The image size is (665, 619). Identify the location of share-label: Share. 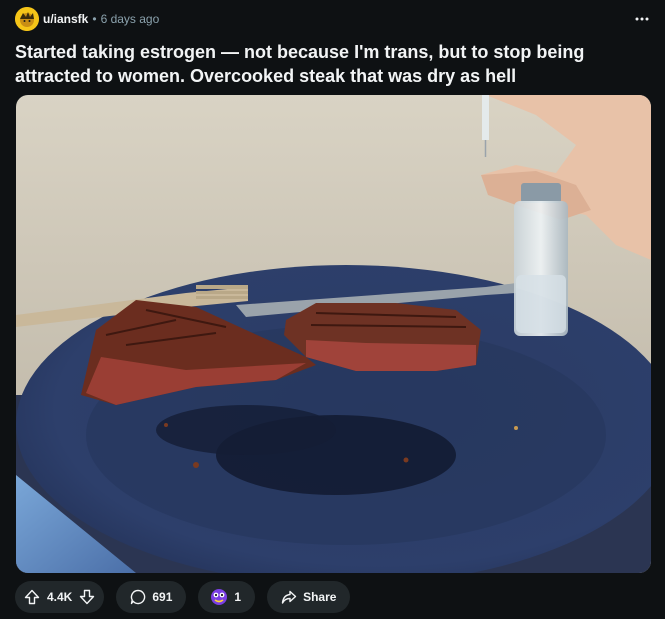
(320, 597).